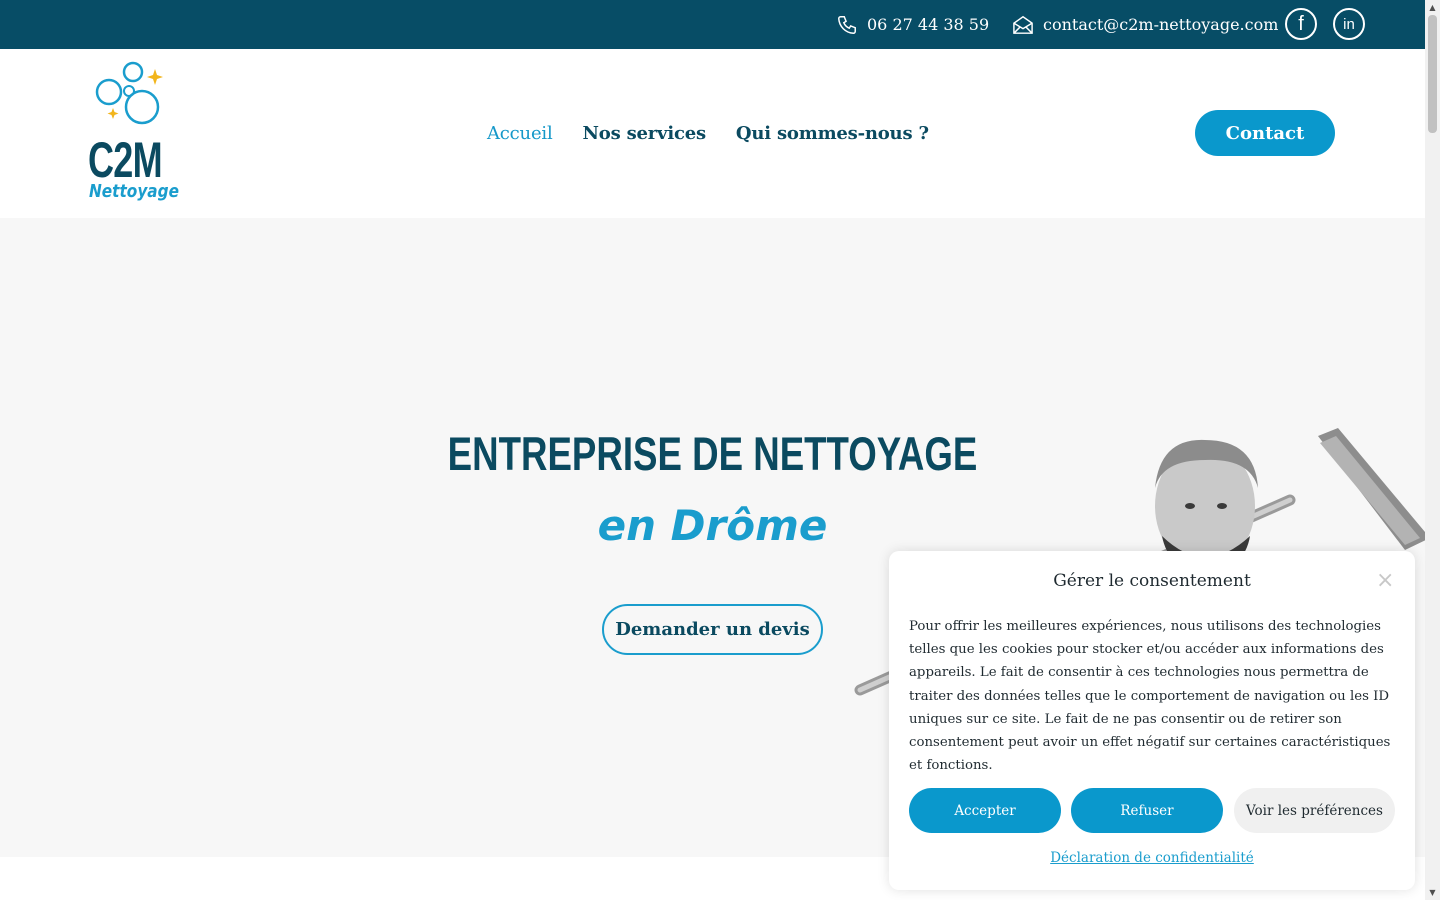 This screenshot has height=900, width=1440. What do you see at coordinates (1314, 810) in the screenshot?
I see `preferences-button: Voir les préférences` at bounding box center [1314, 810].